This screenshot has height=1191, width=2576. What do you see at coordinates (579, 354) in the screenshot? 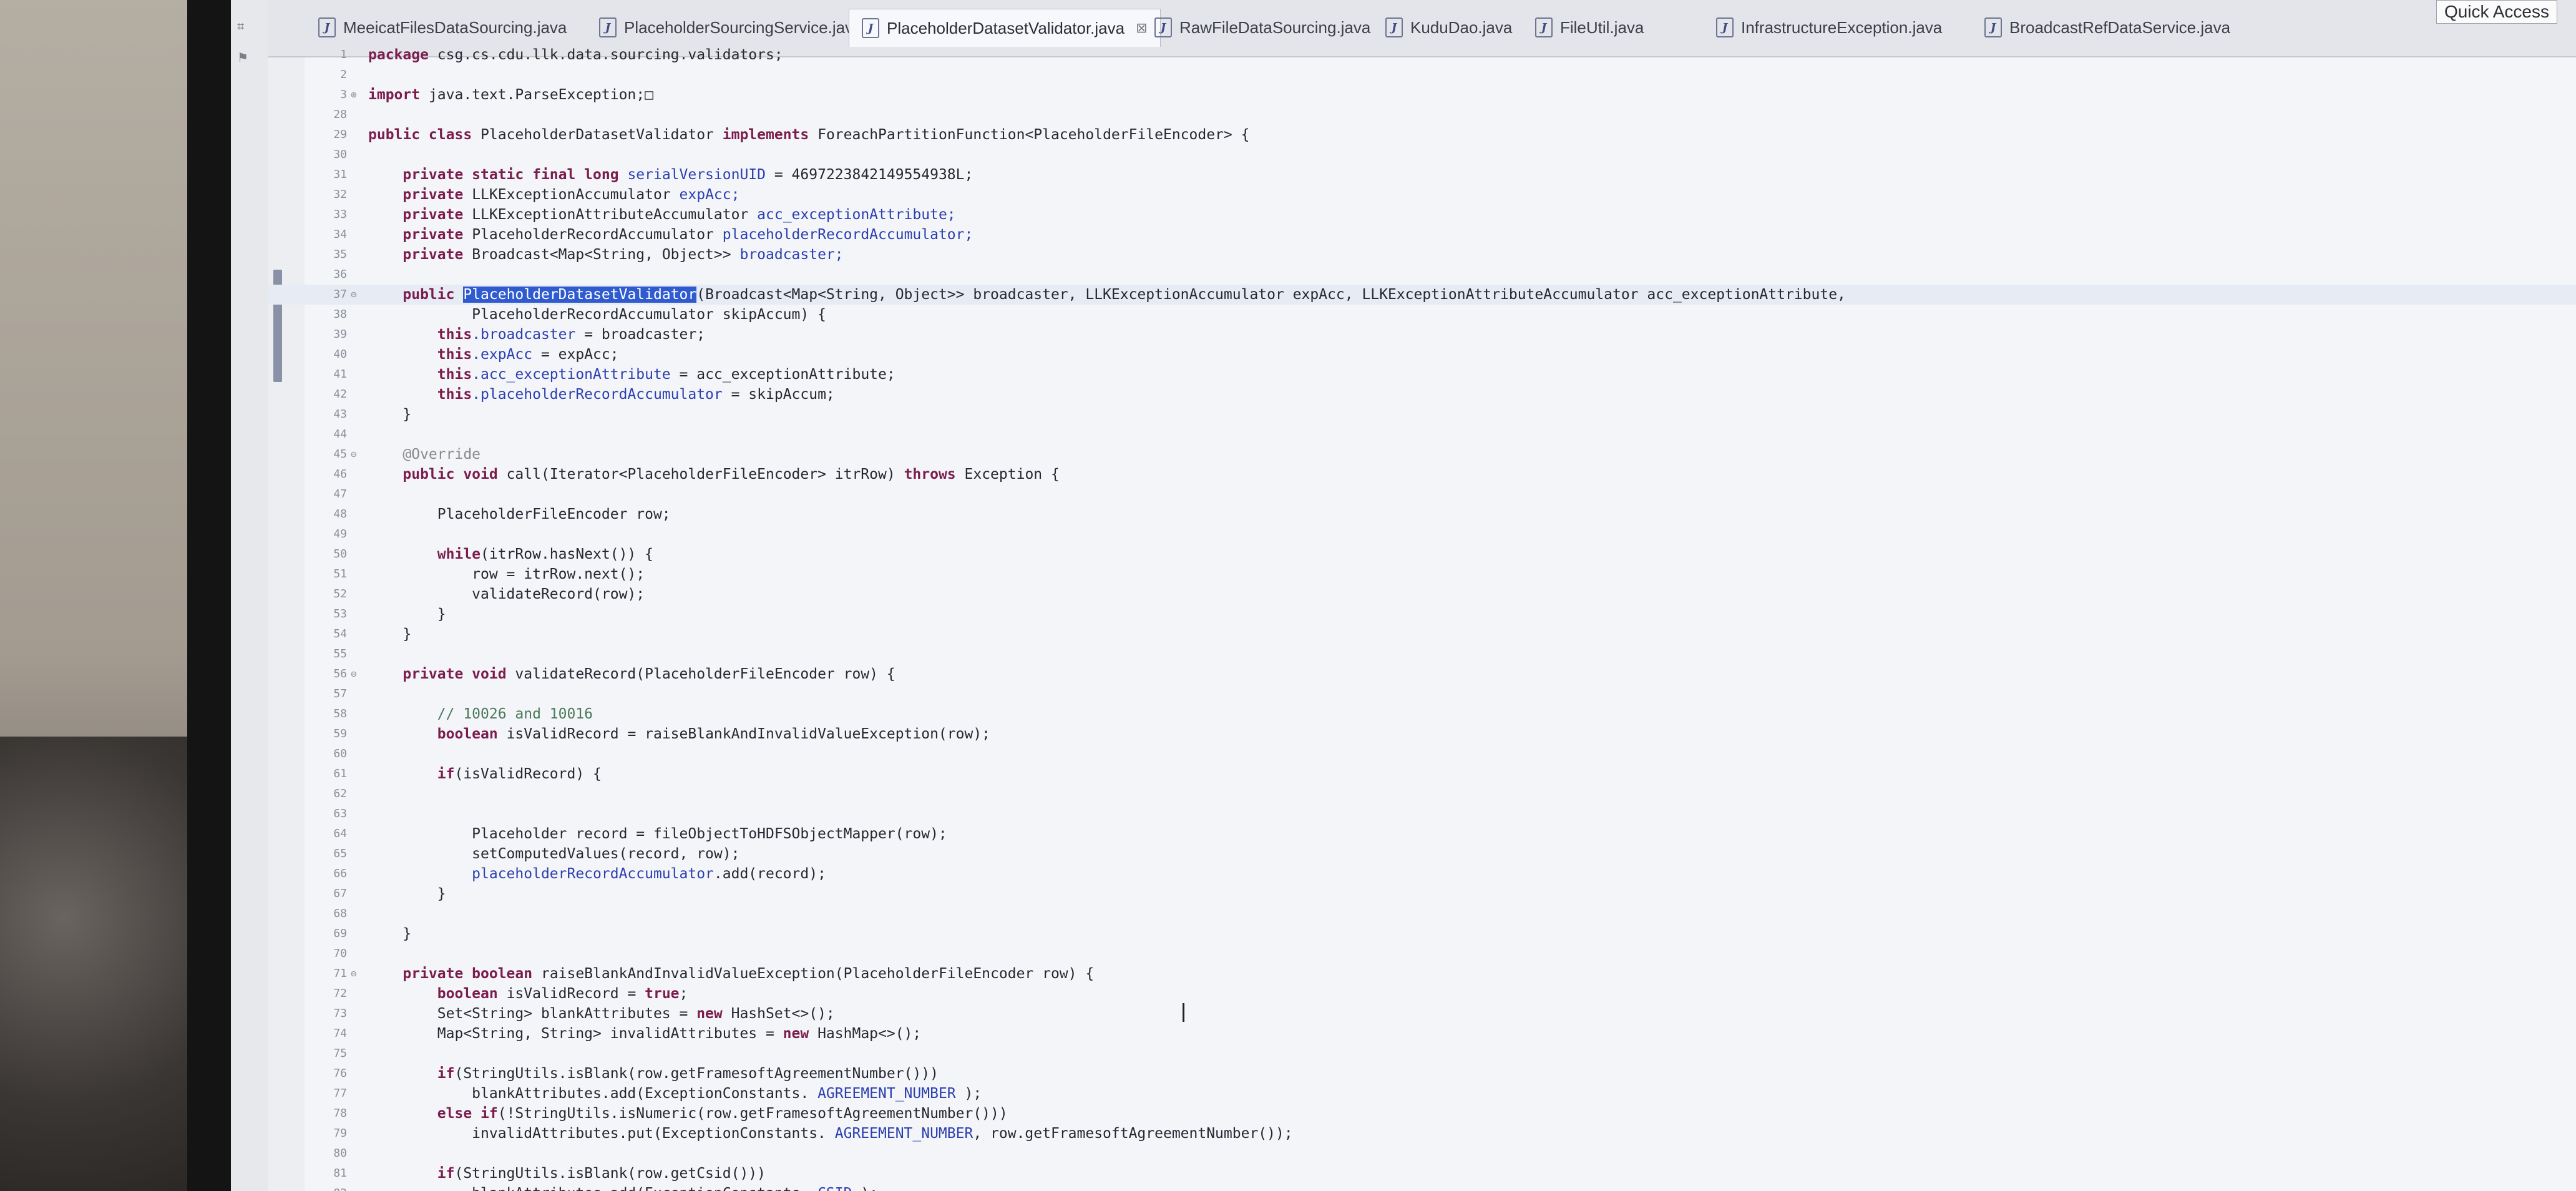
I see `code-token: = expAcc;` at bounding box center [579, 354].